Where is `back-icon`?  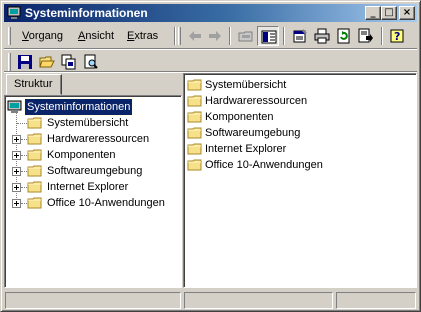
back-icon is located at coordinates (195, 36).